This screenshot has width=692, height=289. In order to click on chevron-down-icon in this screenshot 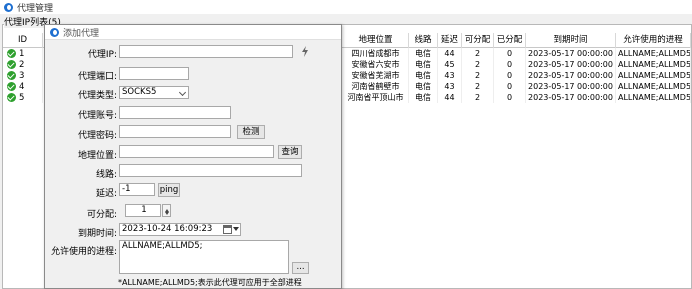, I will do `click(182, 92)`.